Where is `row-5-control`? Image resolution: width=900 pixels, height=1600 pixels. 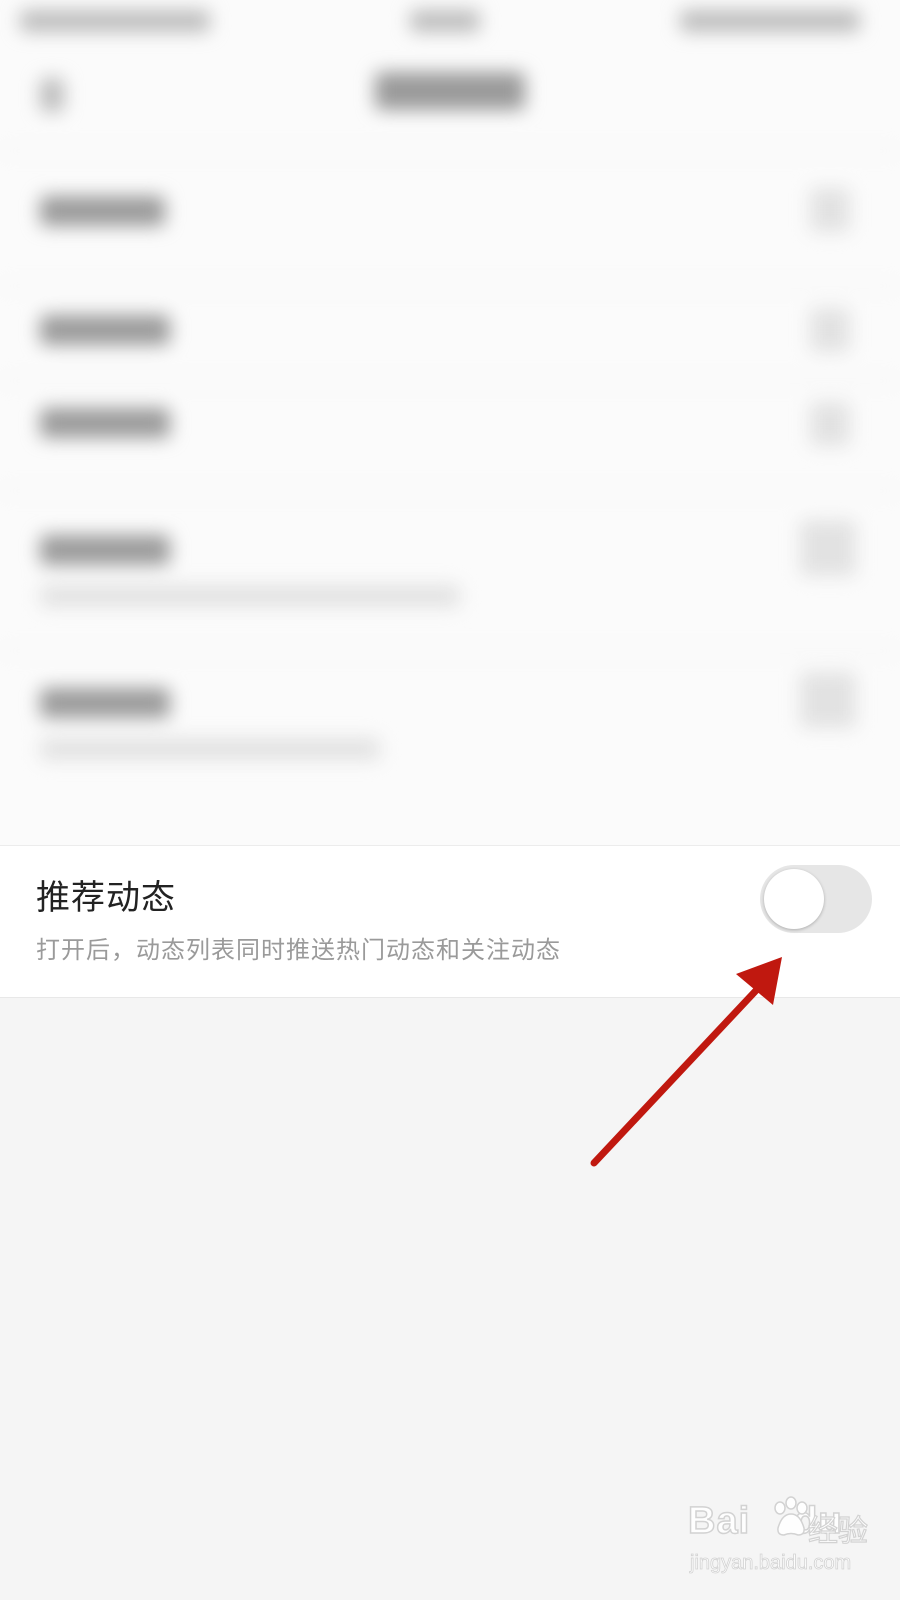
row-5-control is located at coordinates (828, 700).